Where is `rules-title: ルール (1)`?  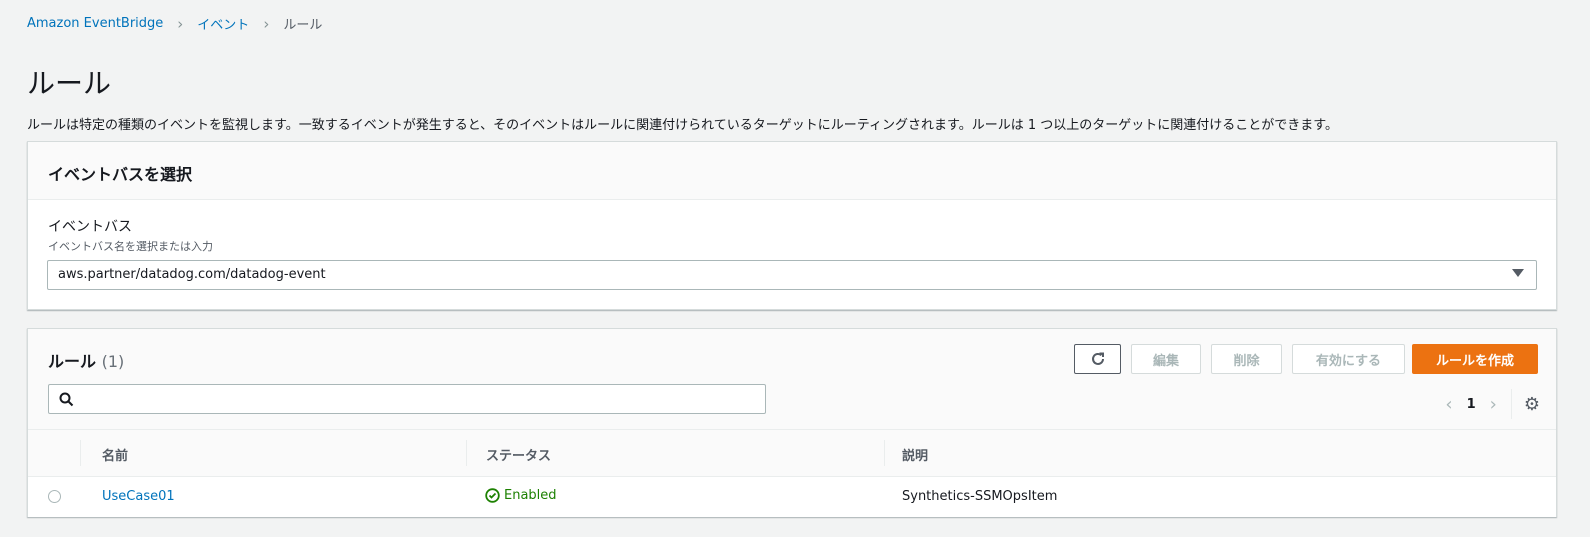
rules-title: ルール (1) is located at coordinates (86, 361).